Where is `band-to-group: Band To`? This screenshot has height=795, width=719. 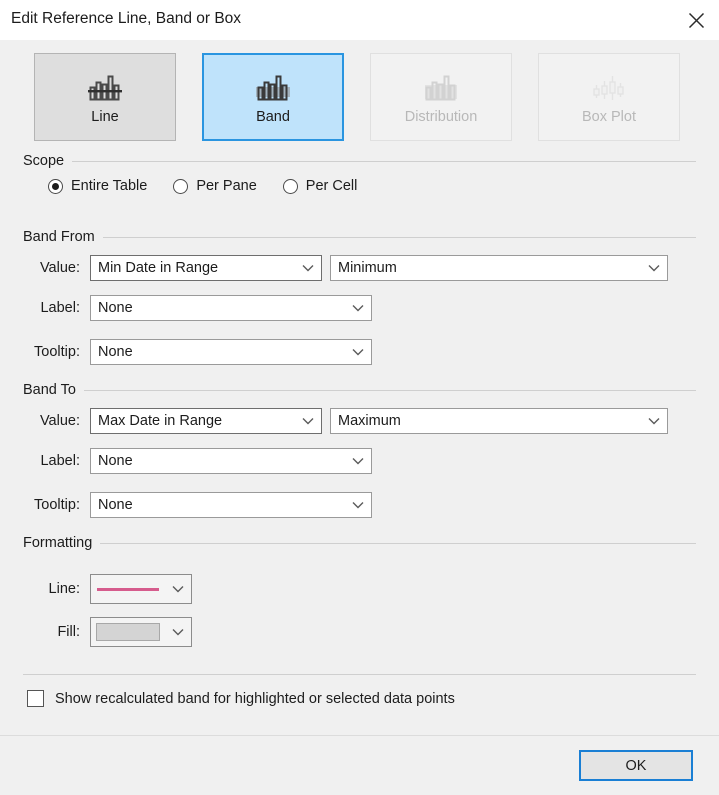 band-to-group: Band To is located at coordinates (359, 390).